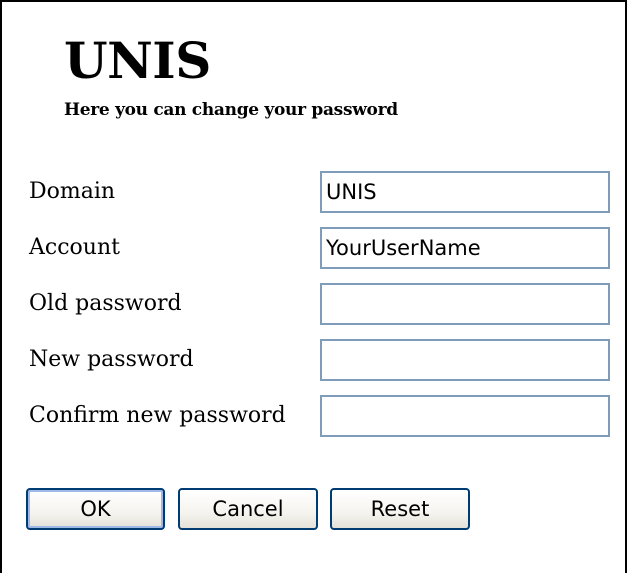 The image size is (630, 573). What do you see at coordinates (74, 247) in the screenshot?
I see `account-label: Account` at bounding box center [74, 247].